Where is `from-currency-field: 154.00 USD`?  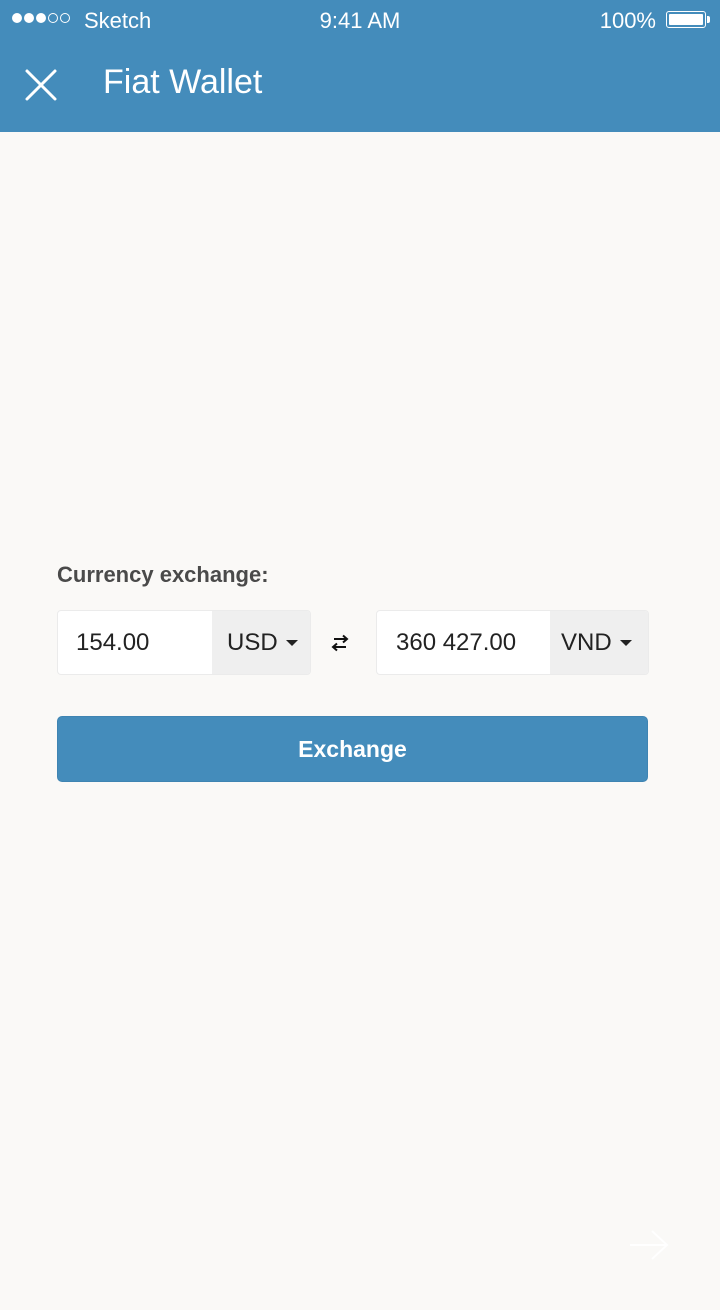
from-currency-field: 154.00 USD is located at coordinates (184, 642).